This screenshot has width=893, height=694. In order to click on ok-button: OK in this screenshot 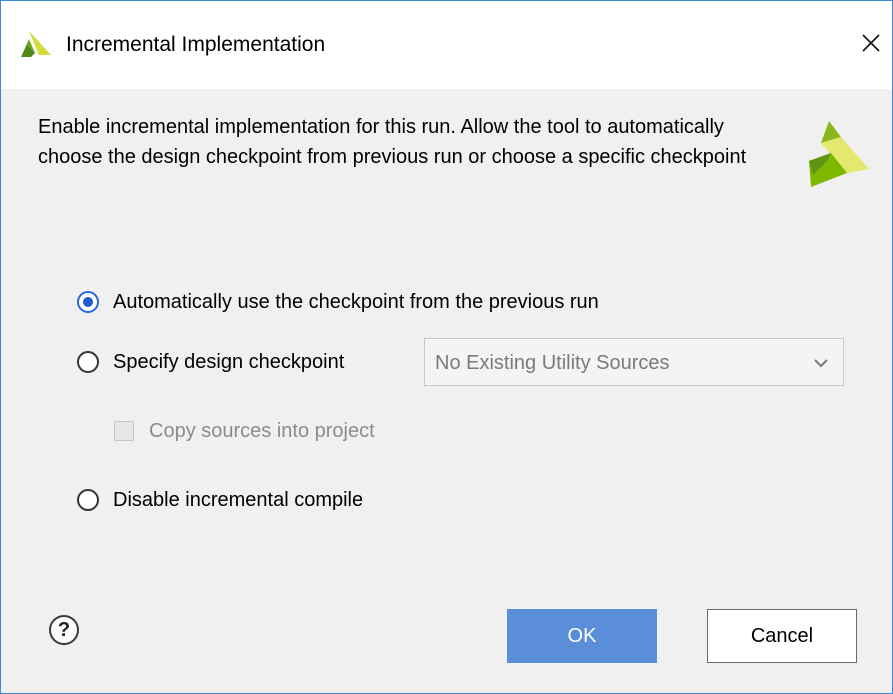, I will do `click(582, 636)`.